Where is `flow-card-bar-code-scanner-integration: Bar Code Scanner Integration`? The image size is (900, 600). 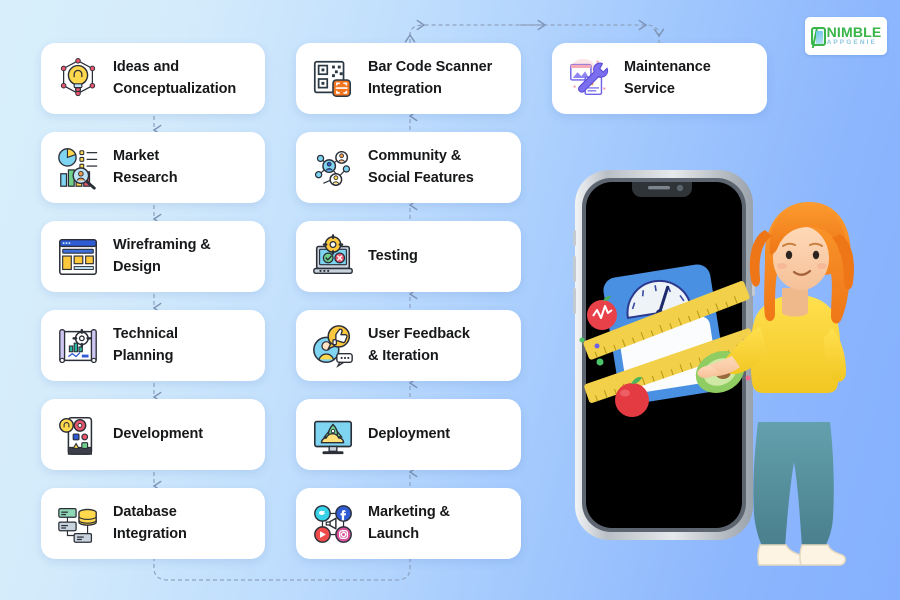 flow-card-bar-code-scanner-integration: Bar Code Scanner Integration is located at coordinates (408, 78).